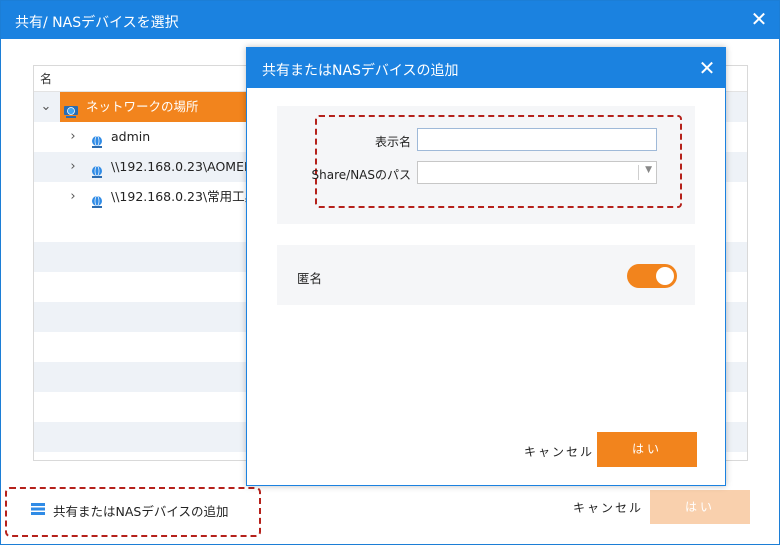 Image resolution: width=780 pixels, height=545 pixels. What do you see at coordinates (392, 142) in the screenshot?
I see `display-name-label: 表示名` at bounding box center [392, 142].